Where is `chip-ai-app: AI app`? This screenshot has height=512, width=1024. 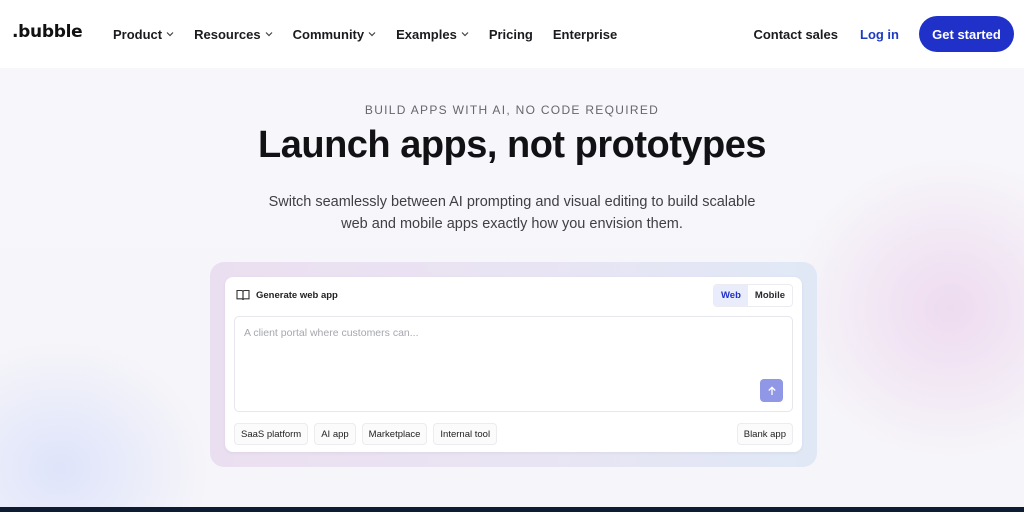
chip-ai-app: AI app is located at coordinates (335, 434).